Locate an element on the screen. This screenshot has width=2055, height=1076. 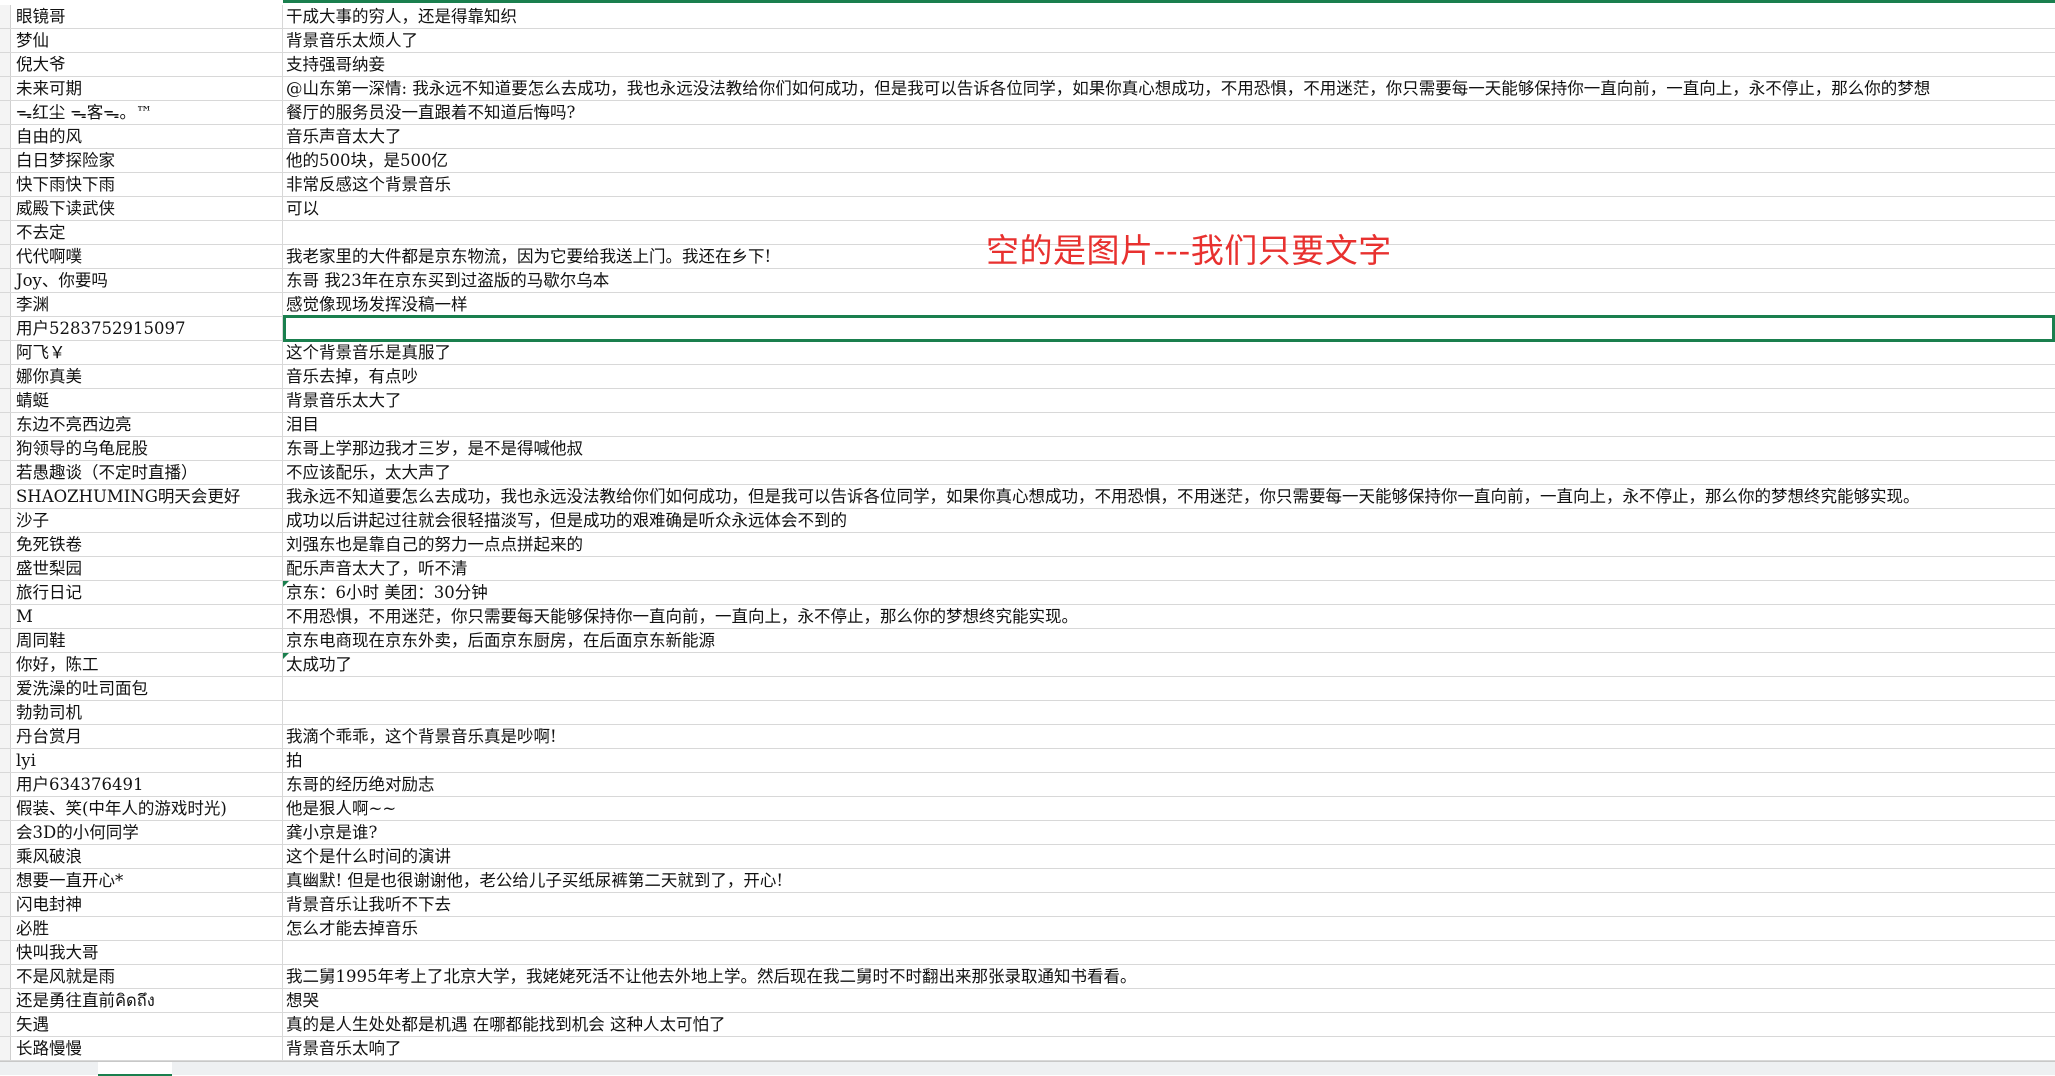
comment-cell: 刘强东也是靠自己的努力一点点拼起来的 is located at coordinates (1169, 544).